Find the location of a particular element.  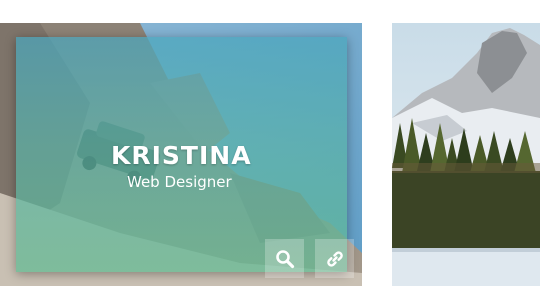

zoom-button is located at coordinates (284, 258).